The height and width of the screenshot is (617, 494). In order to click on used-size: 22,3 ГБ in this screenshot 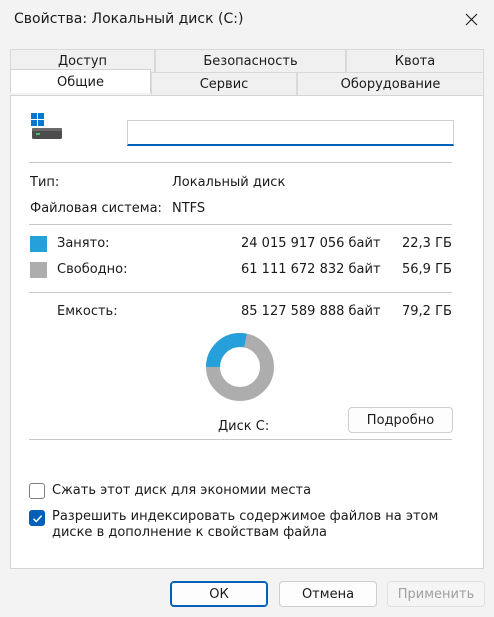, I will do `click(427, 243)`.